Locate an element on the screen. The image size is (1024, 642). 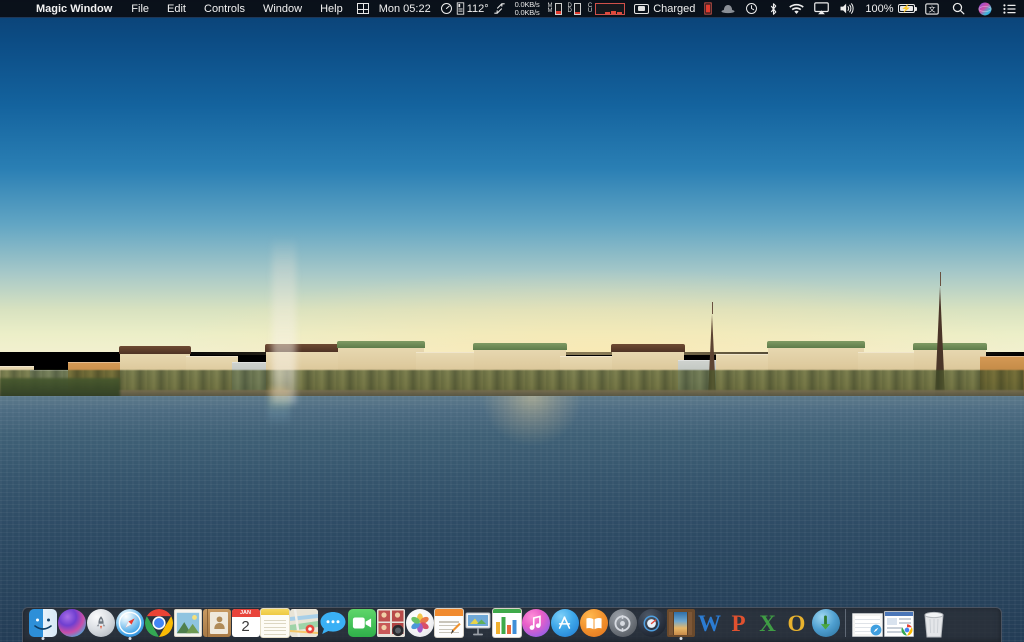
volume-status-item is located at coordinates (846, 9).